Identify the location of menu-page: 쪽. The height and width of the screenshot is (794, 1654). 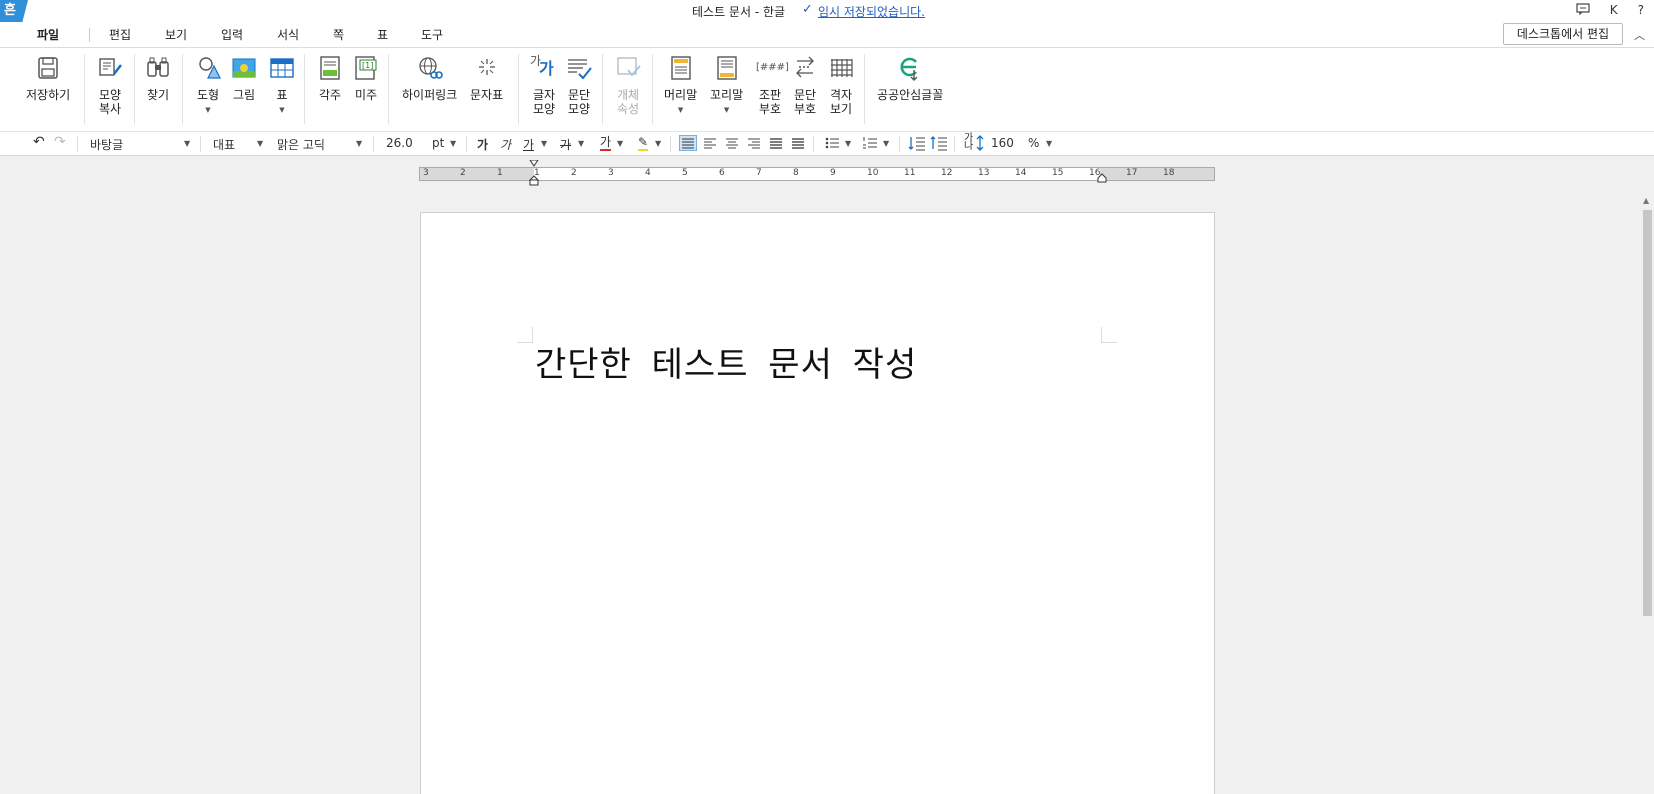
(338, 34).